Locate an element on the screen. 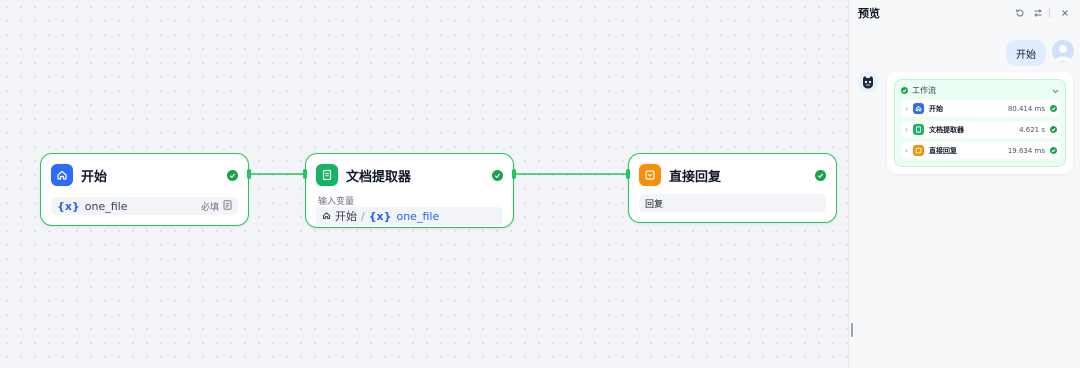 This screenshot has height=368, width=1080. close-icon is located at coordinates (1065, 13).